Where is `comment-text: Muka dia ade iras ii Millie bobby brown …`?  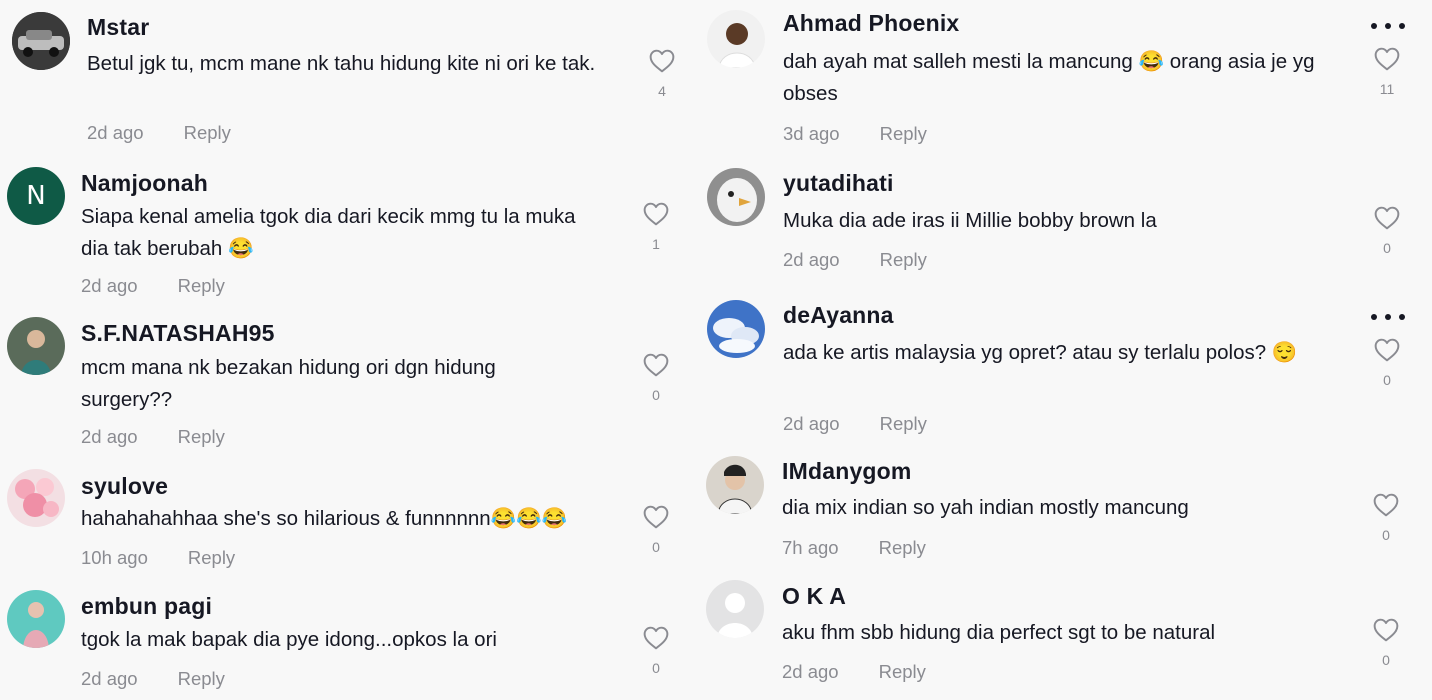
comment-text: Muka dia ade iras ii Millie bobby brown … is located at coordinates (970, 220).